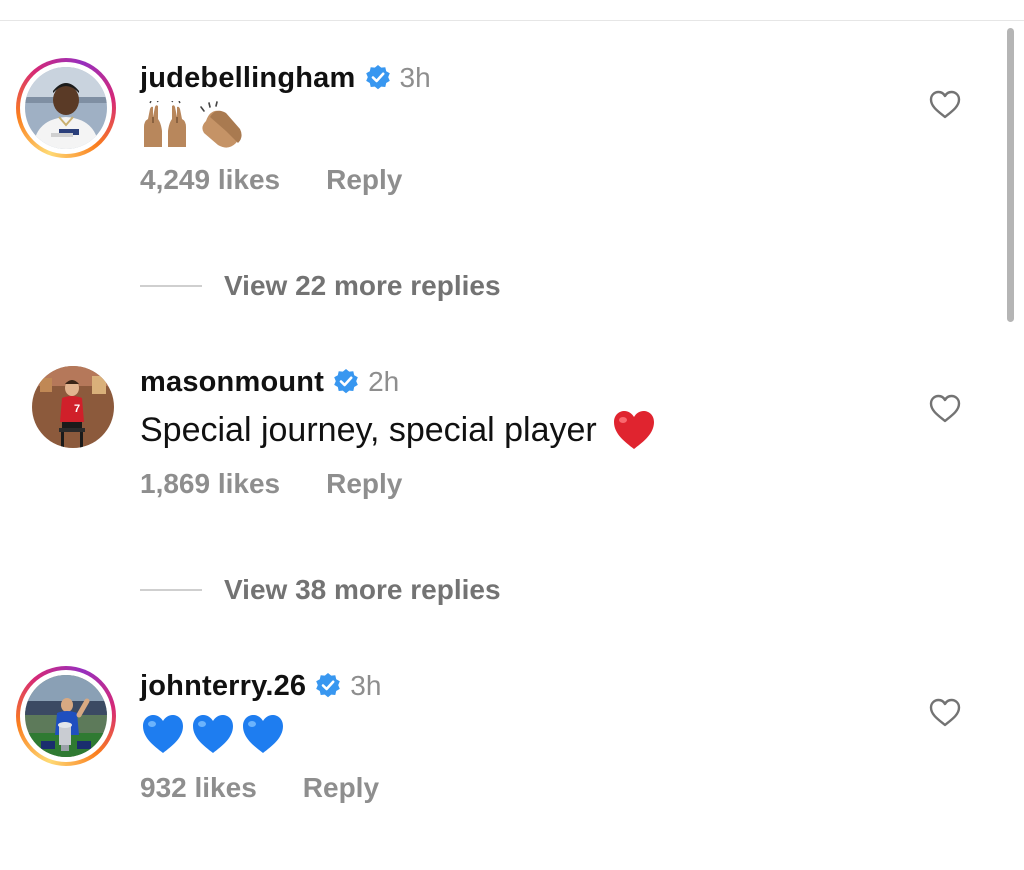 The width and height of the screenshot is (1024, 870). I want to click on scrollbar, so click(1010, 175).